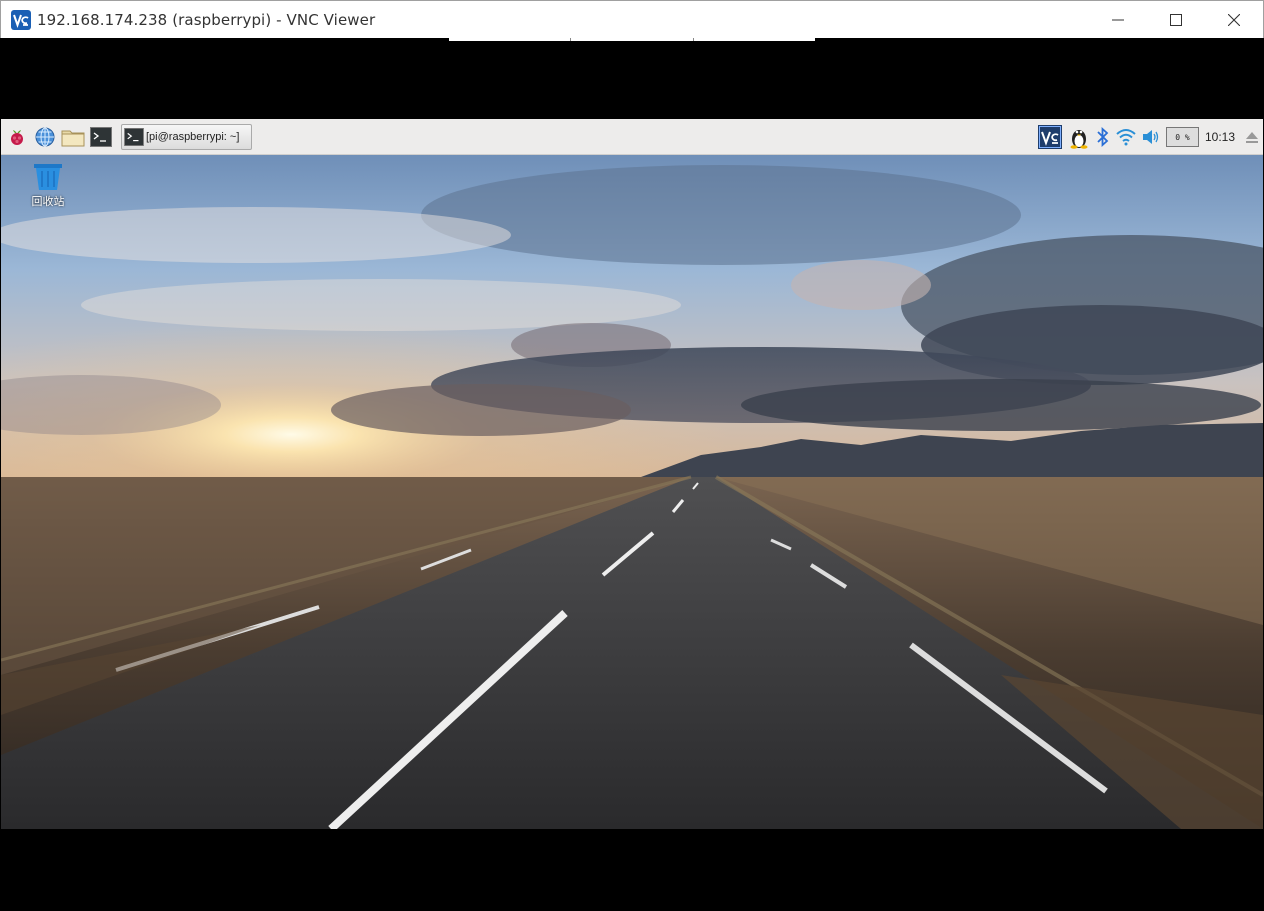  What do you see at coordinates (632, 137) in the screenshot?
I see `pi-taskbar: [pi@raspberrypi: ~] 0 % 10:13` at bounding box center [632, 137].